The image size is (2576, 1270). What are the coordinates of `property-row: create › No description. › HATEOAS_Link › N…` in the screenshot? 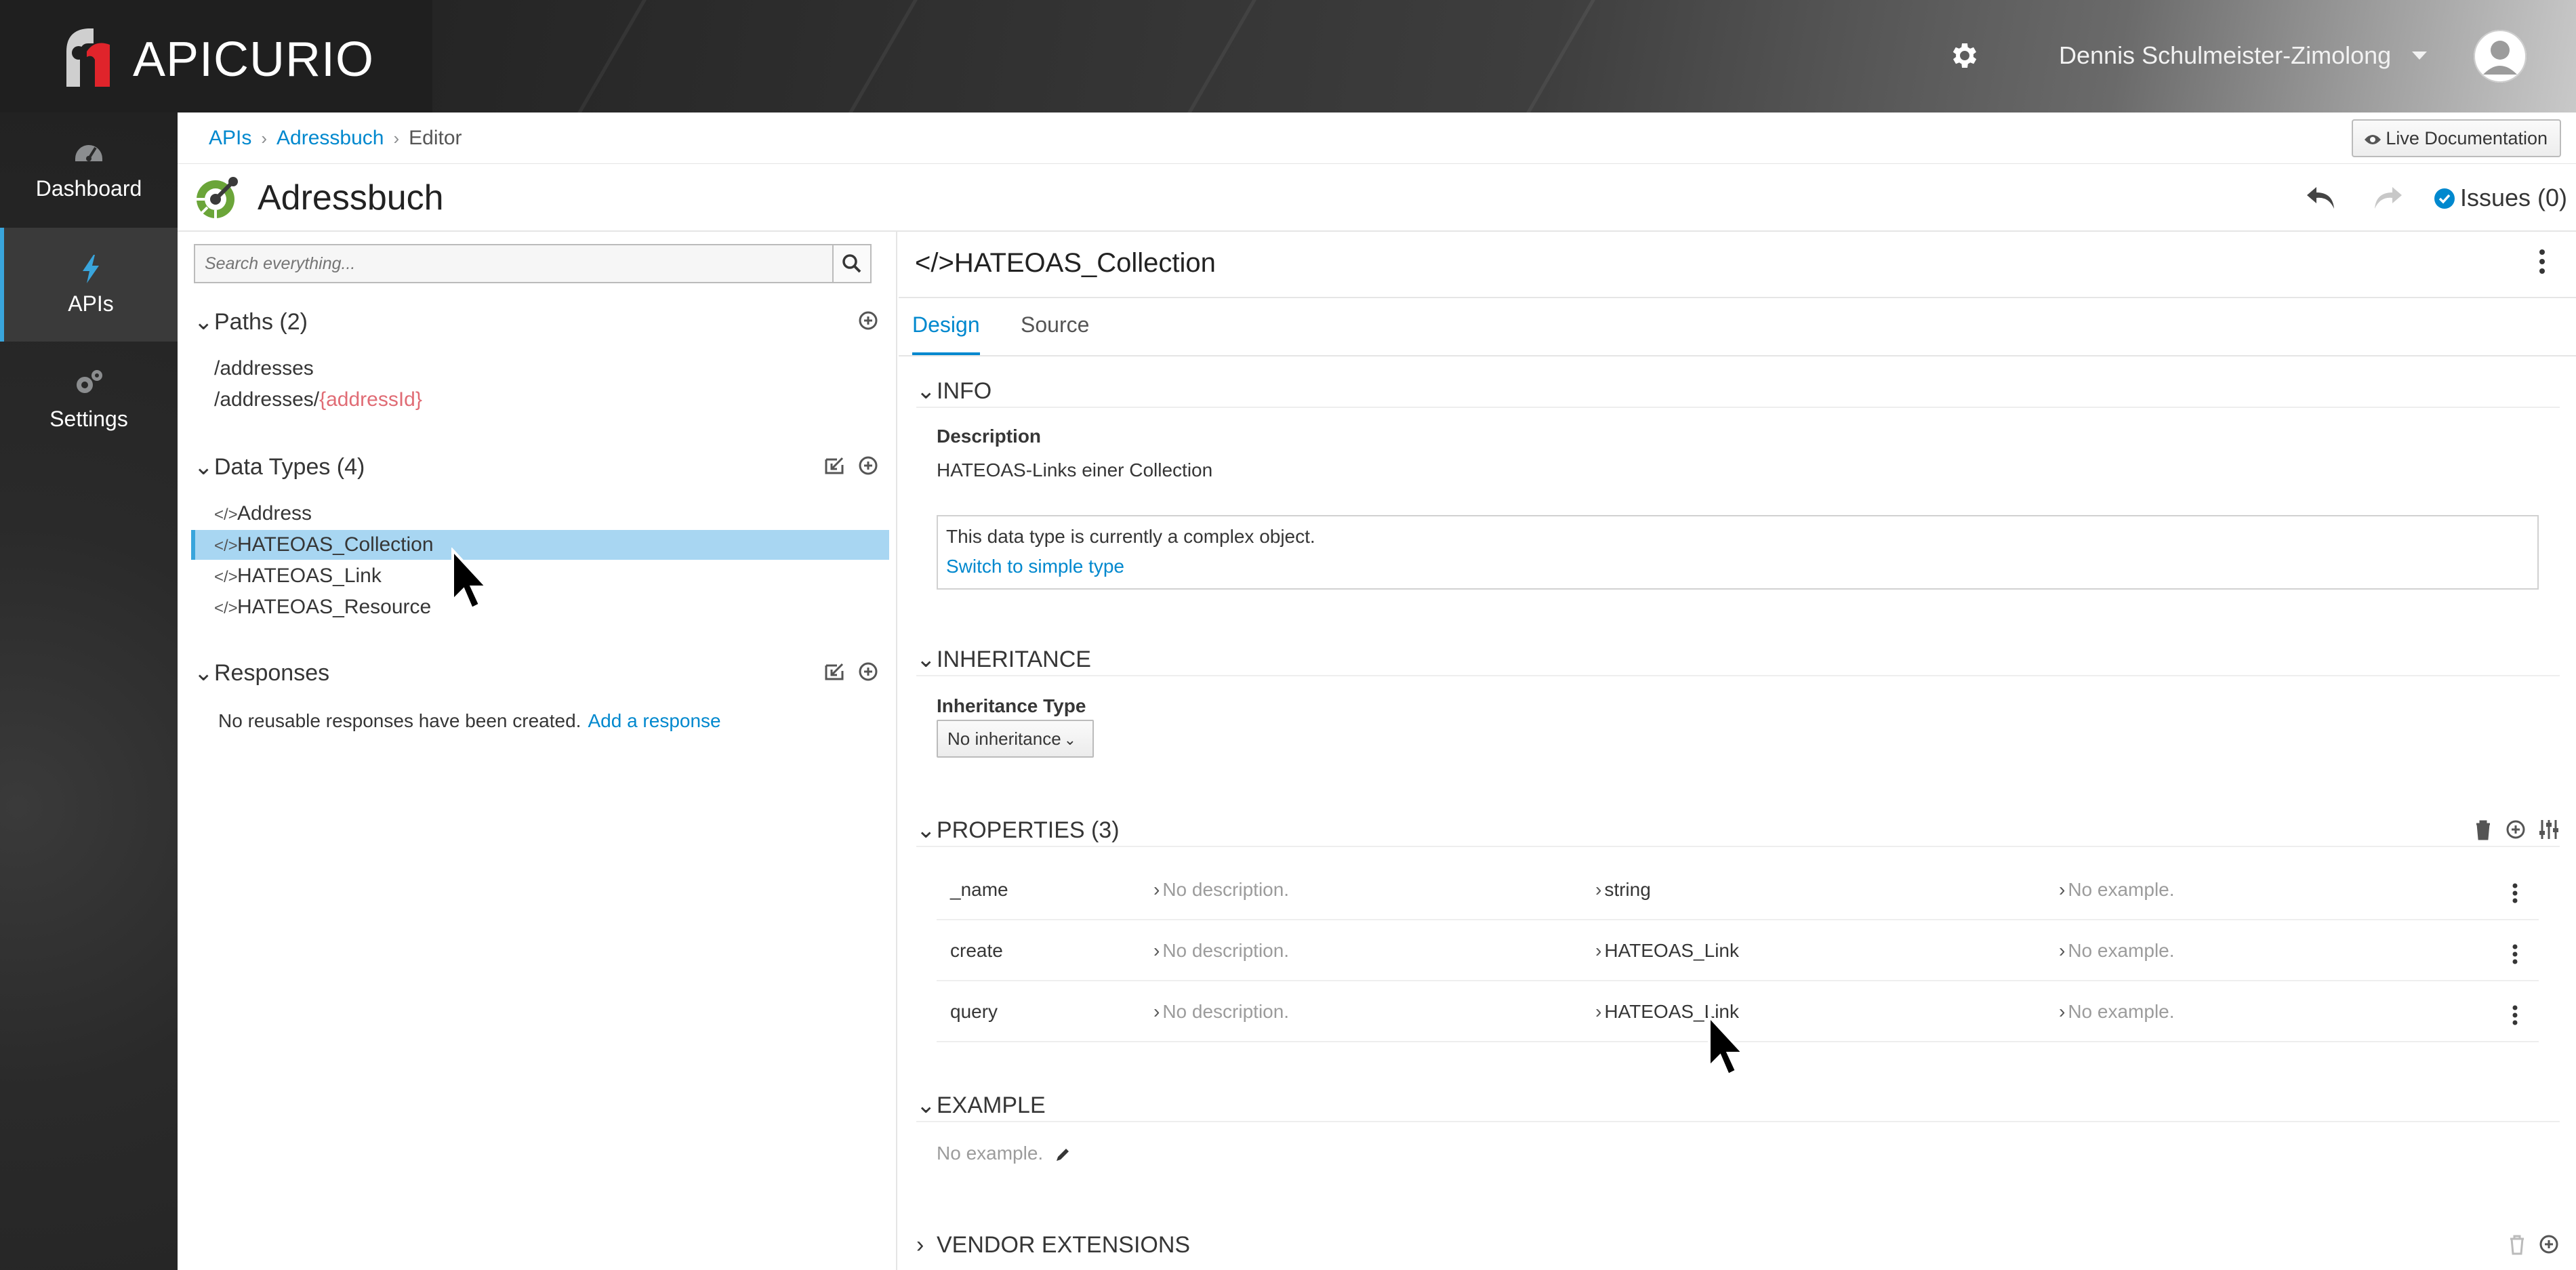 It's located at (1738, 950).